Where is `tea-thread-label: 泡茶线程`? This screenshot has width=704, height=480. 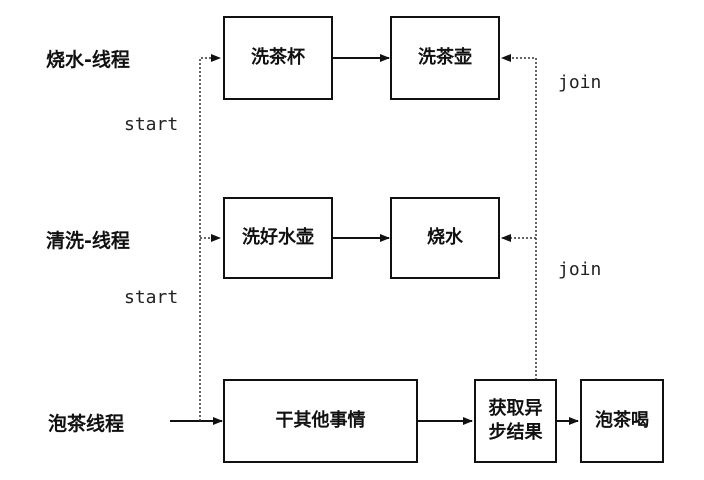
tea-thread-label: 泡茶线程 is located at coordinates (86, 424).